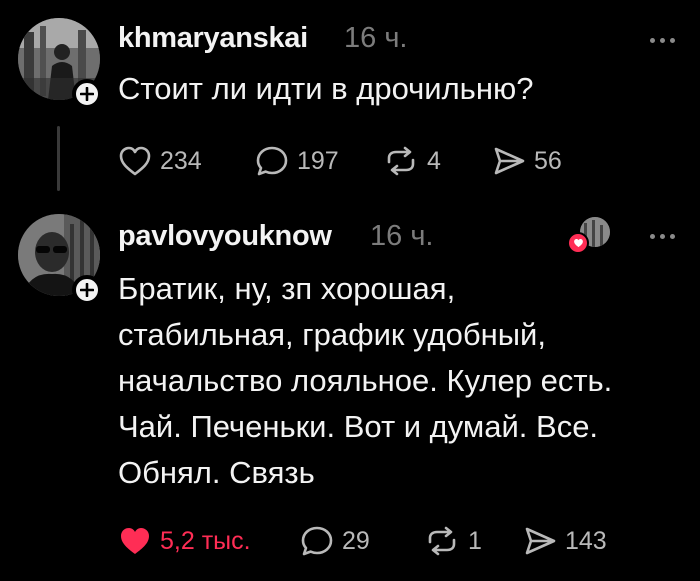  Describe the element at coordinates (213, 38) in the screenshot. I see `post-username: khmaryanskai` at that location.